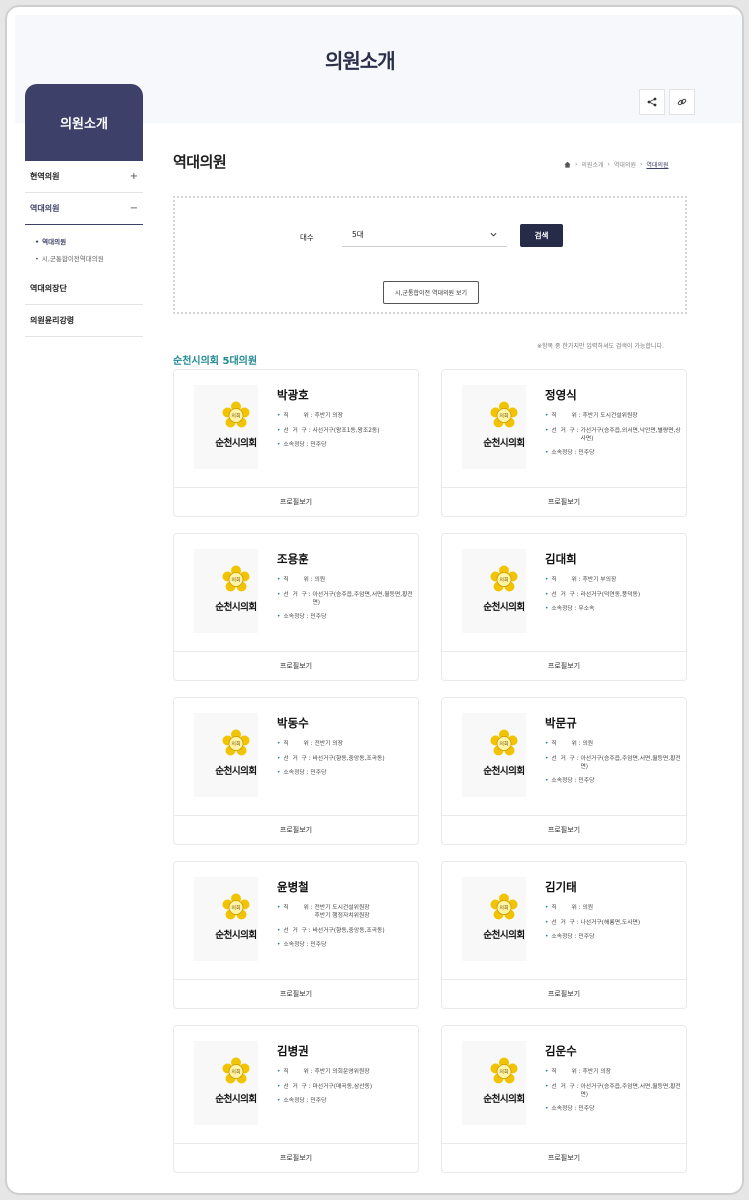  What do you see at coordinates (293, 1051) in the screenshot?
I see `member-name: 김병권` at bounding box center [293, 1051].